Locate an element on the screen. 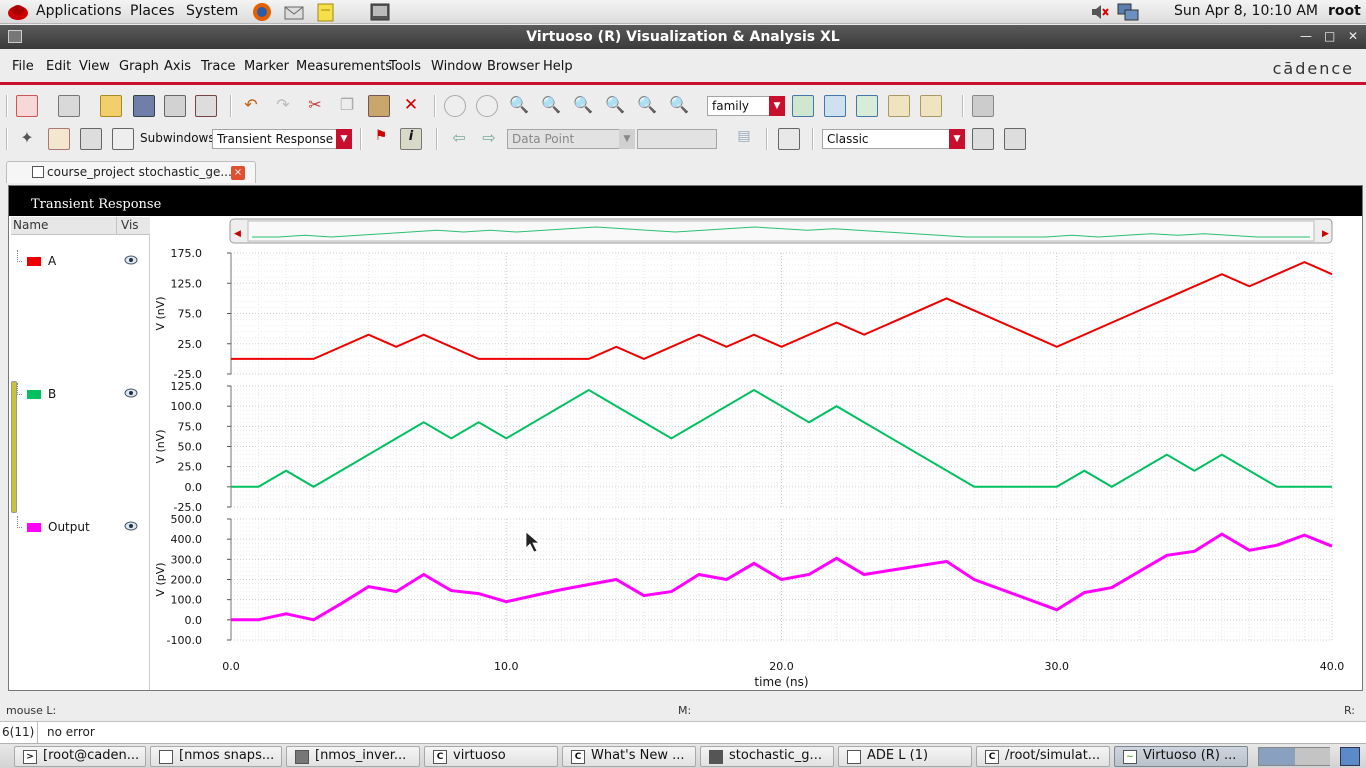 Image resolution: width=1366 pixels, height=768 pixels. calculator-icon is located at coordinates (789, 139).